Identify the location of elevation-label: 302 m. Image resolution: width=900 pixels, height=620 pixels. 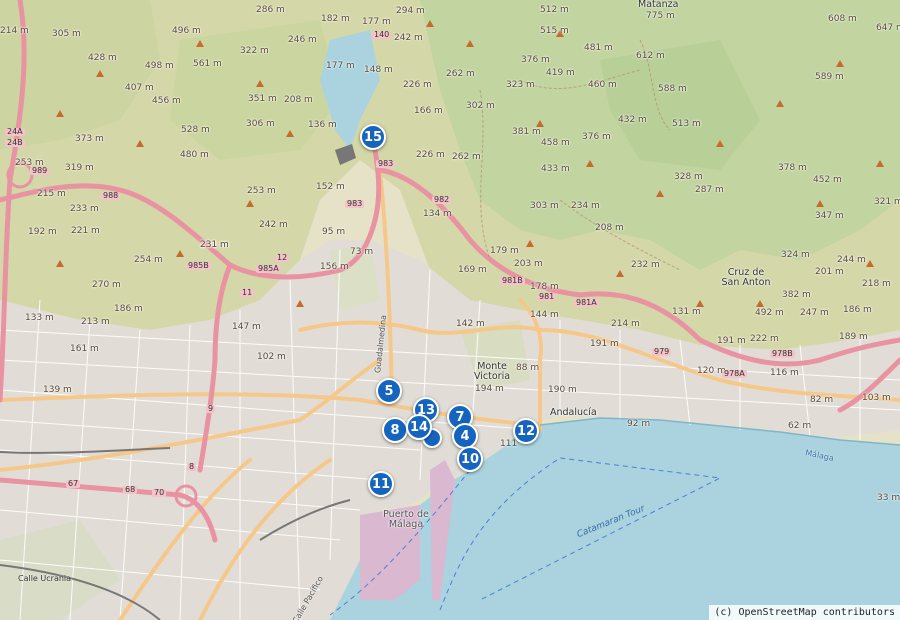
(480, 106).